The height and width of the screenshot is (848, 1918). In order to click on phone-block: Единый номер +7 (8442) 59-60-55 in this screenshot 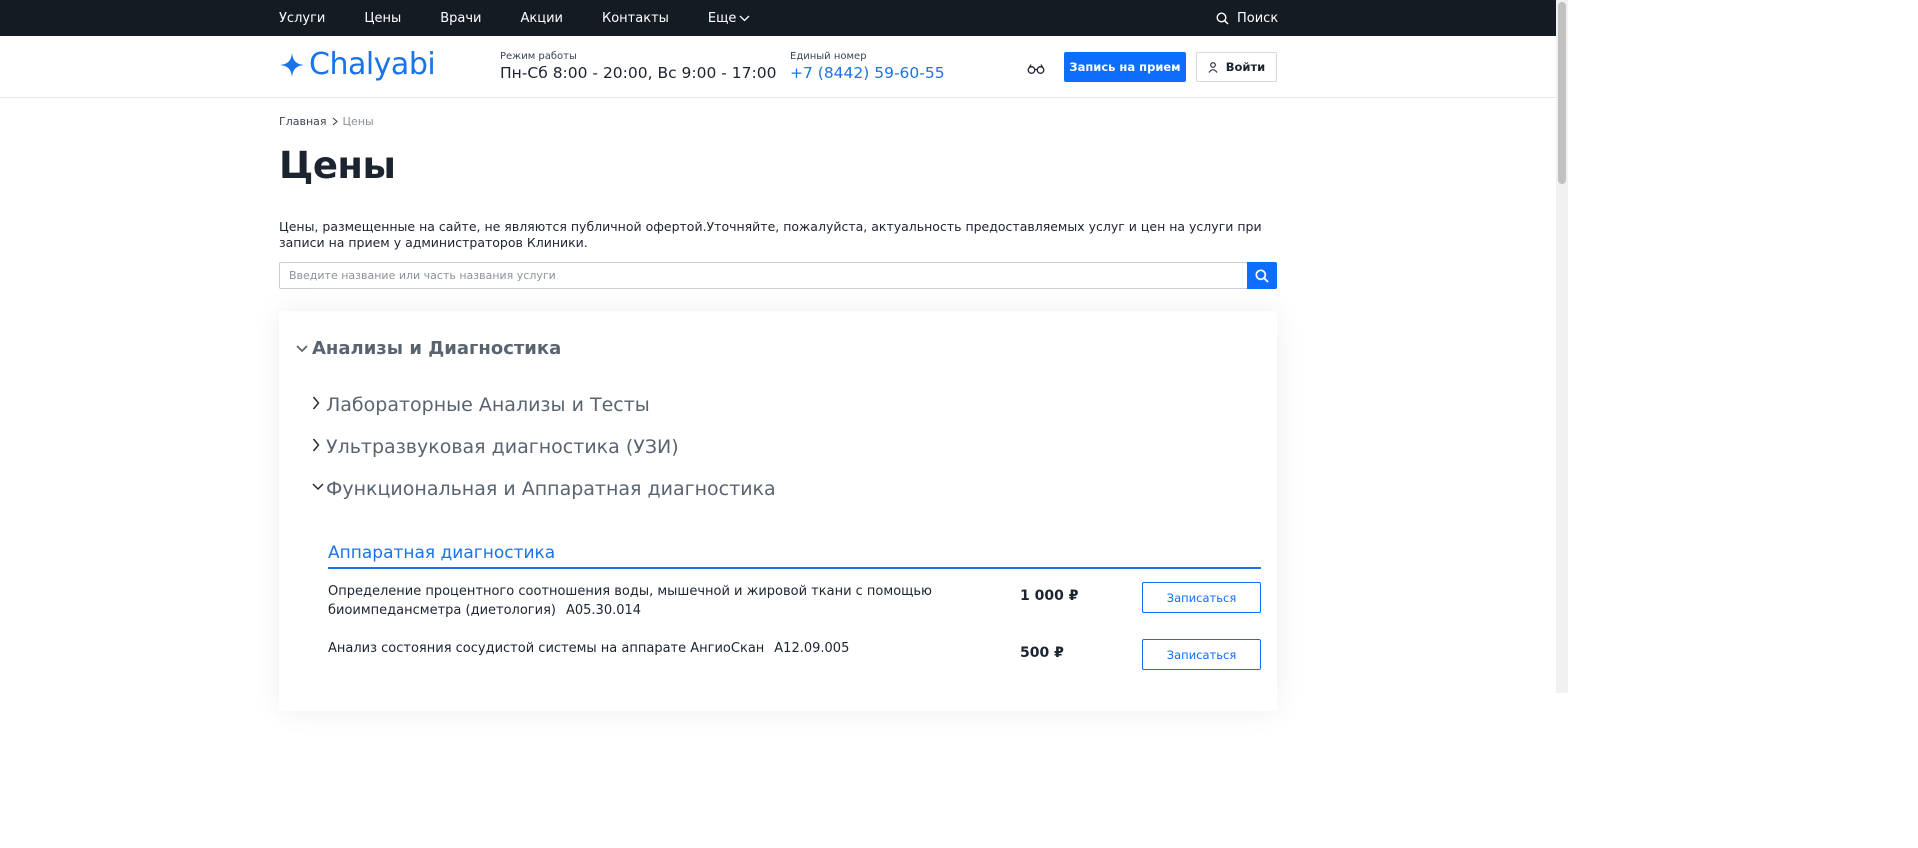, I will do `click(867, 66)`.